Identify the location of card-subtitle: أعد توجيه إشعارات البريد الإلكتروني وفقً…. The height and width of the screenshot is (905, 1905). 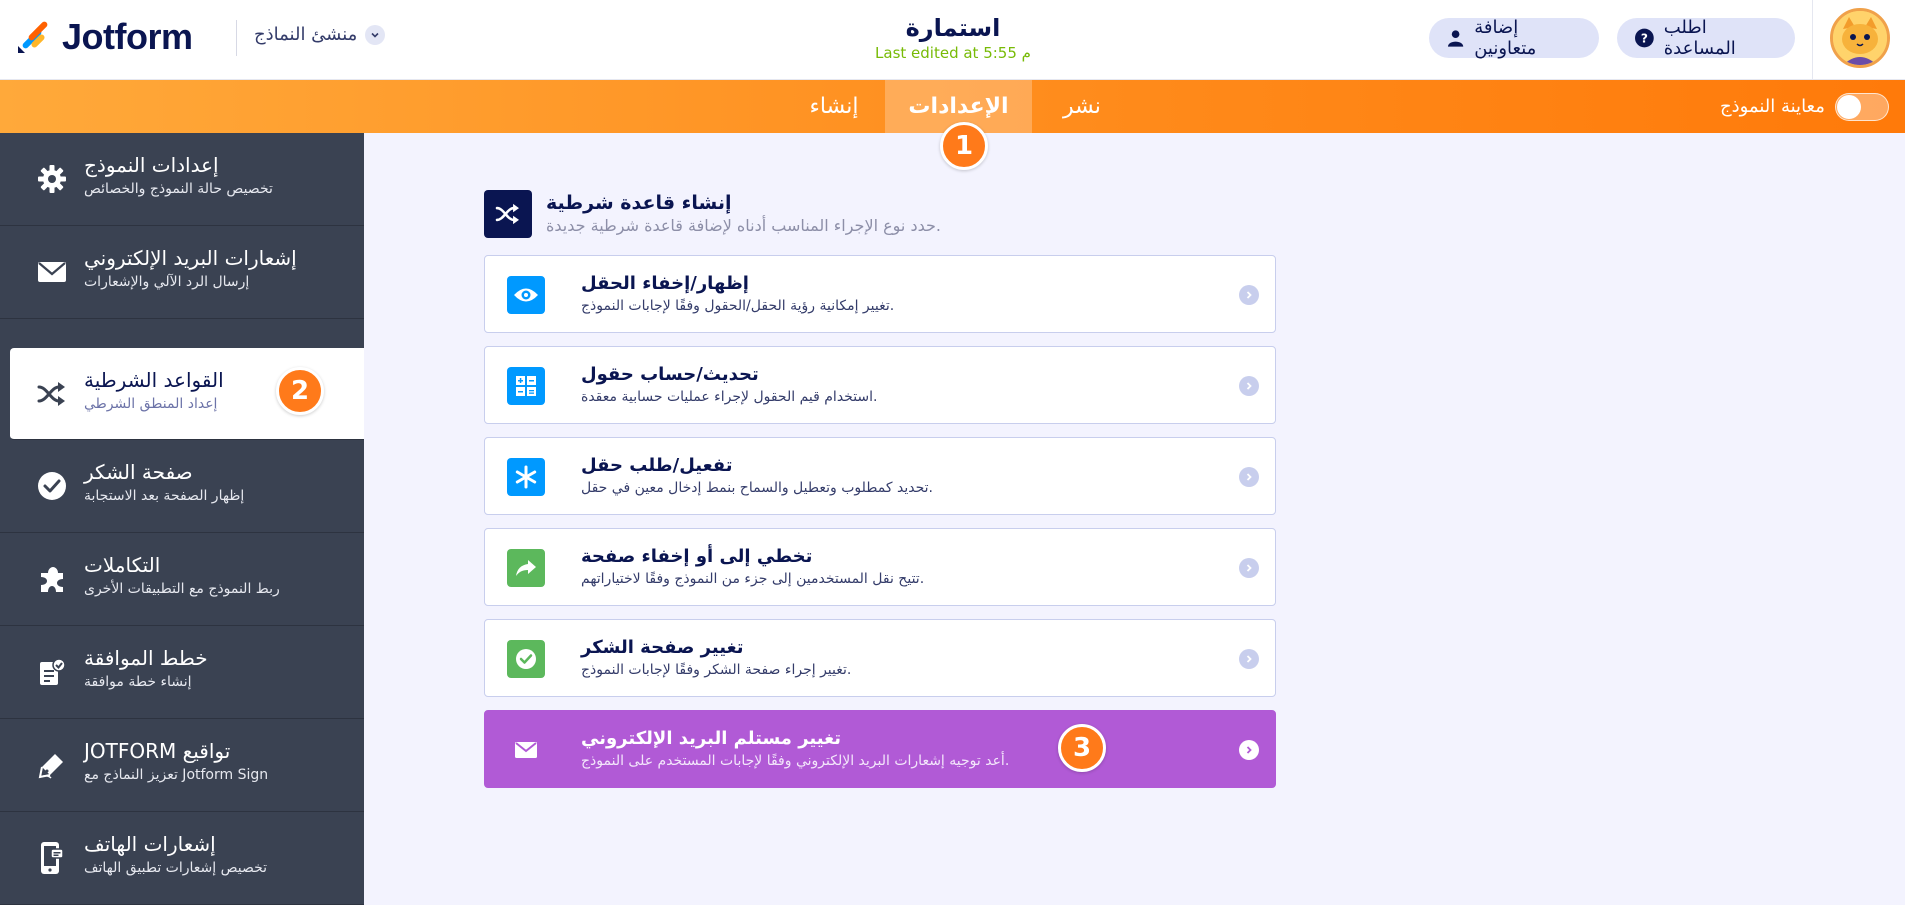
(795, 761).